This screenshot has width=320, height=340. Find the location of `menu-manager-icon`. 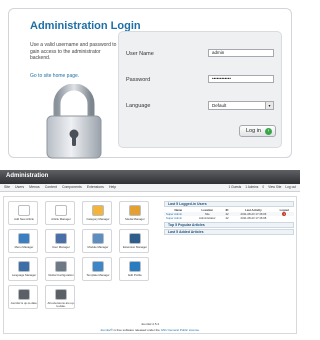

menu-manager-icon is located at coordinates (24, 238).